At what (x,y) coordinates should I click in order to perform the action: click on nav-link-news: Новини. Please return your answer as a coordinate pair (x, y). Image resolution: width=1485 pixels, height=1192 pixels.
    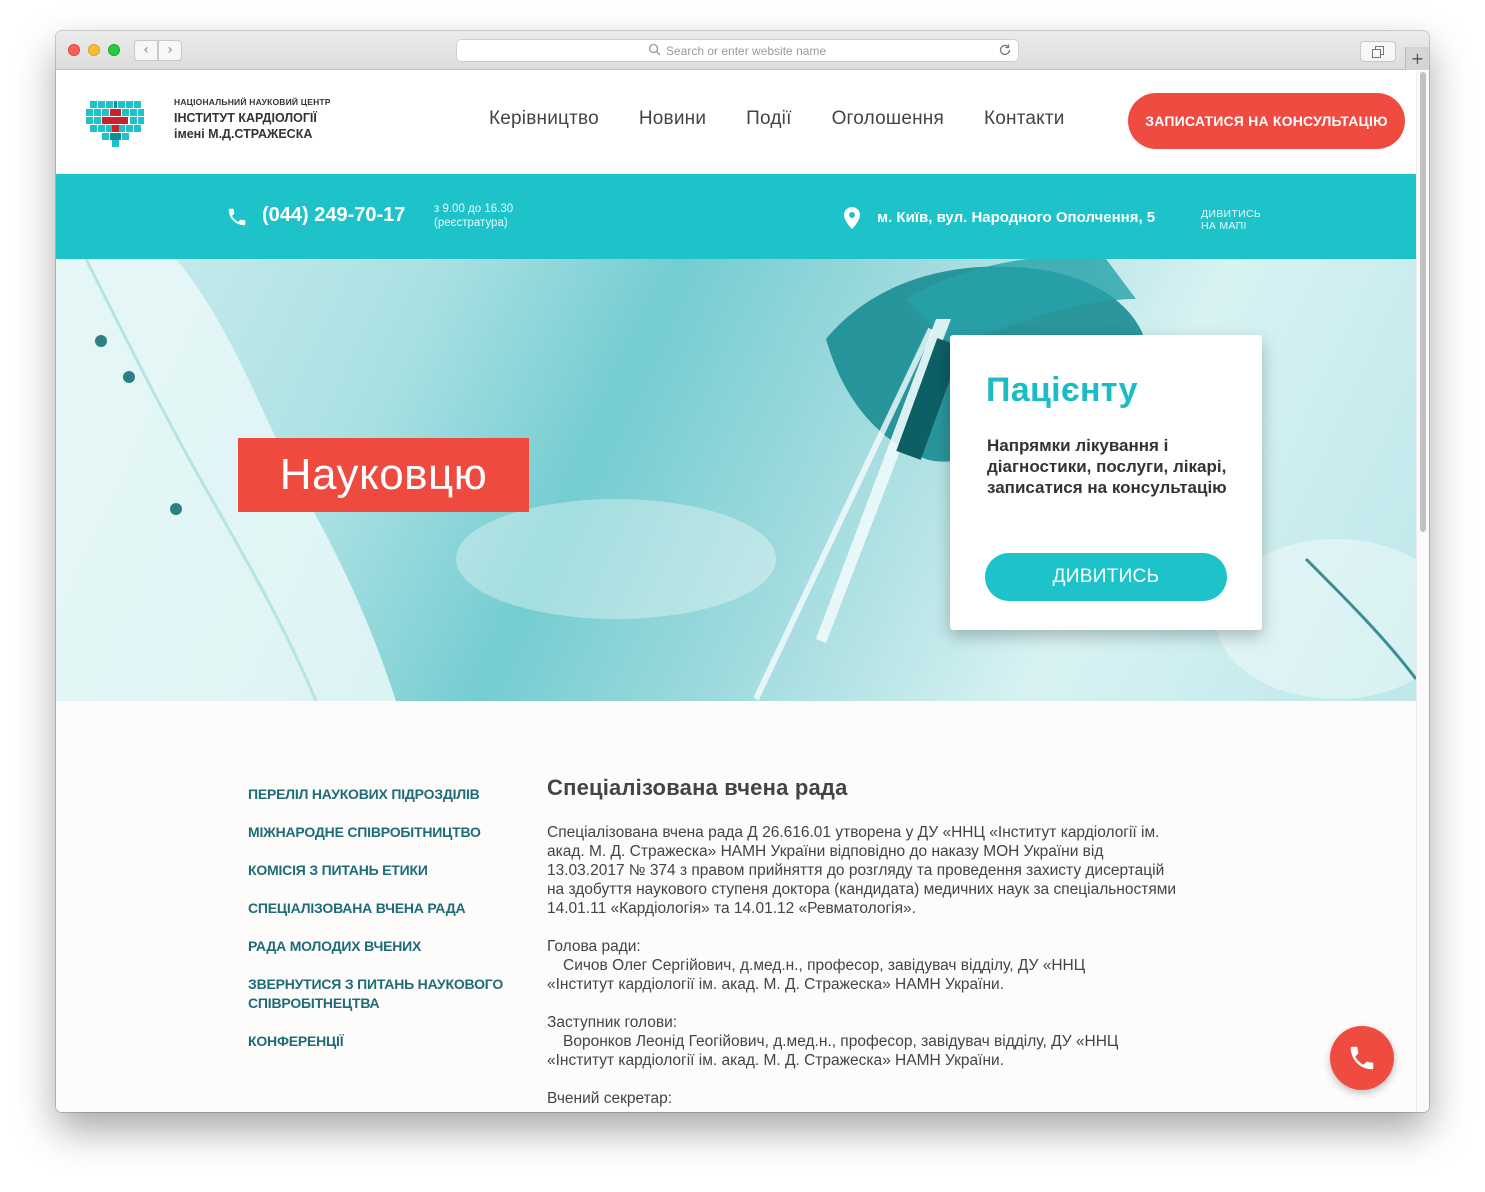
    Looking at the image, I should click on (672, 119).